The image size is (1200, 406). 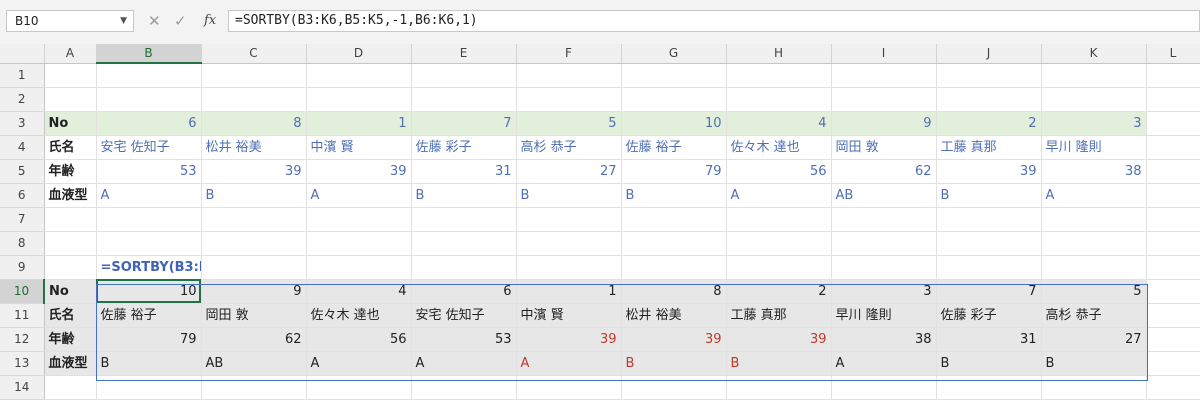 What do you see at coordinates (884, 363) in the screenshot?
I see `result-blood-cell: A` at bounding box center [884, 363].